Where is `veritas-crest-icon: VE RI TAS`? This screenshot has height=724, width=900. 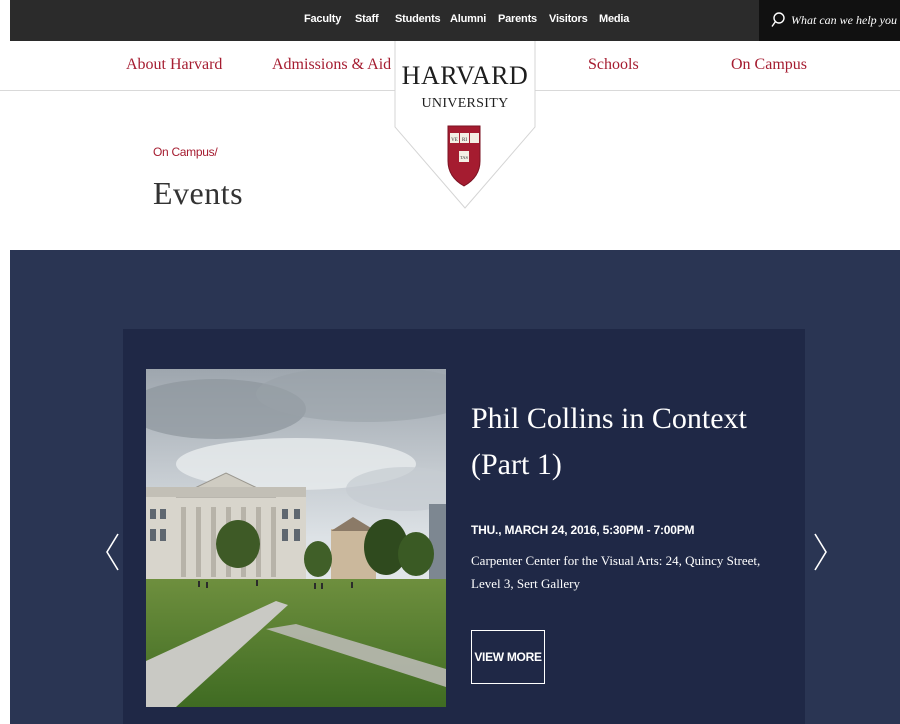
veritas-crest-icon: VE RI TAS is located at coordinates (464, 156).